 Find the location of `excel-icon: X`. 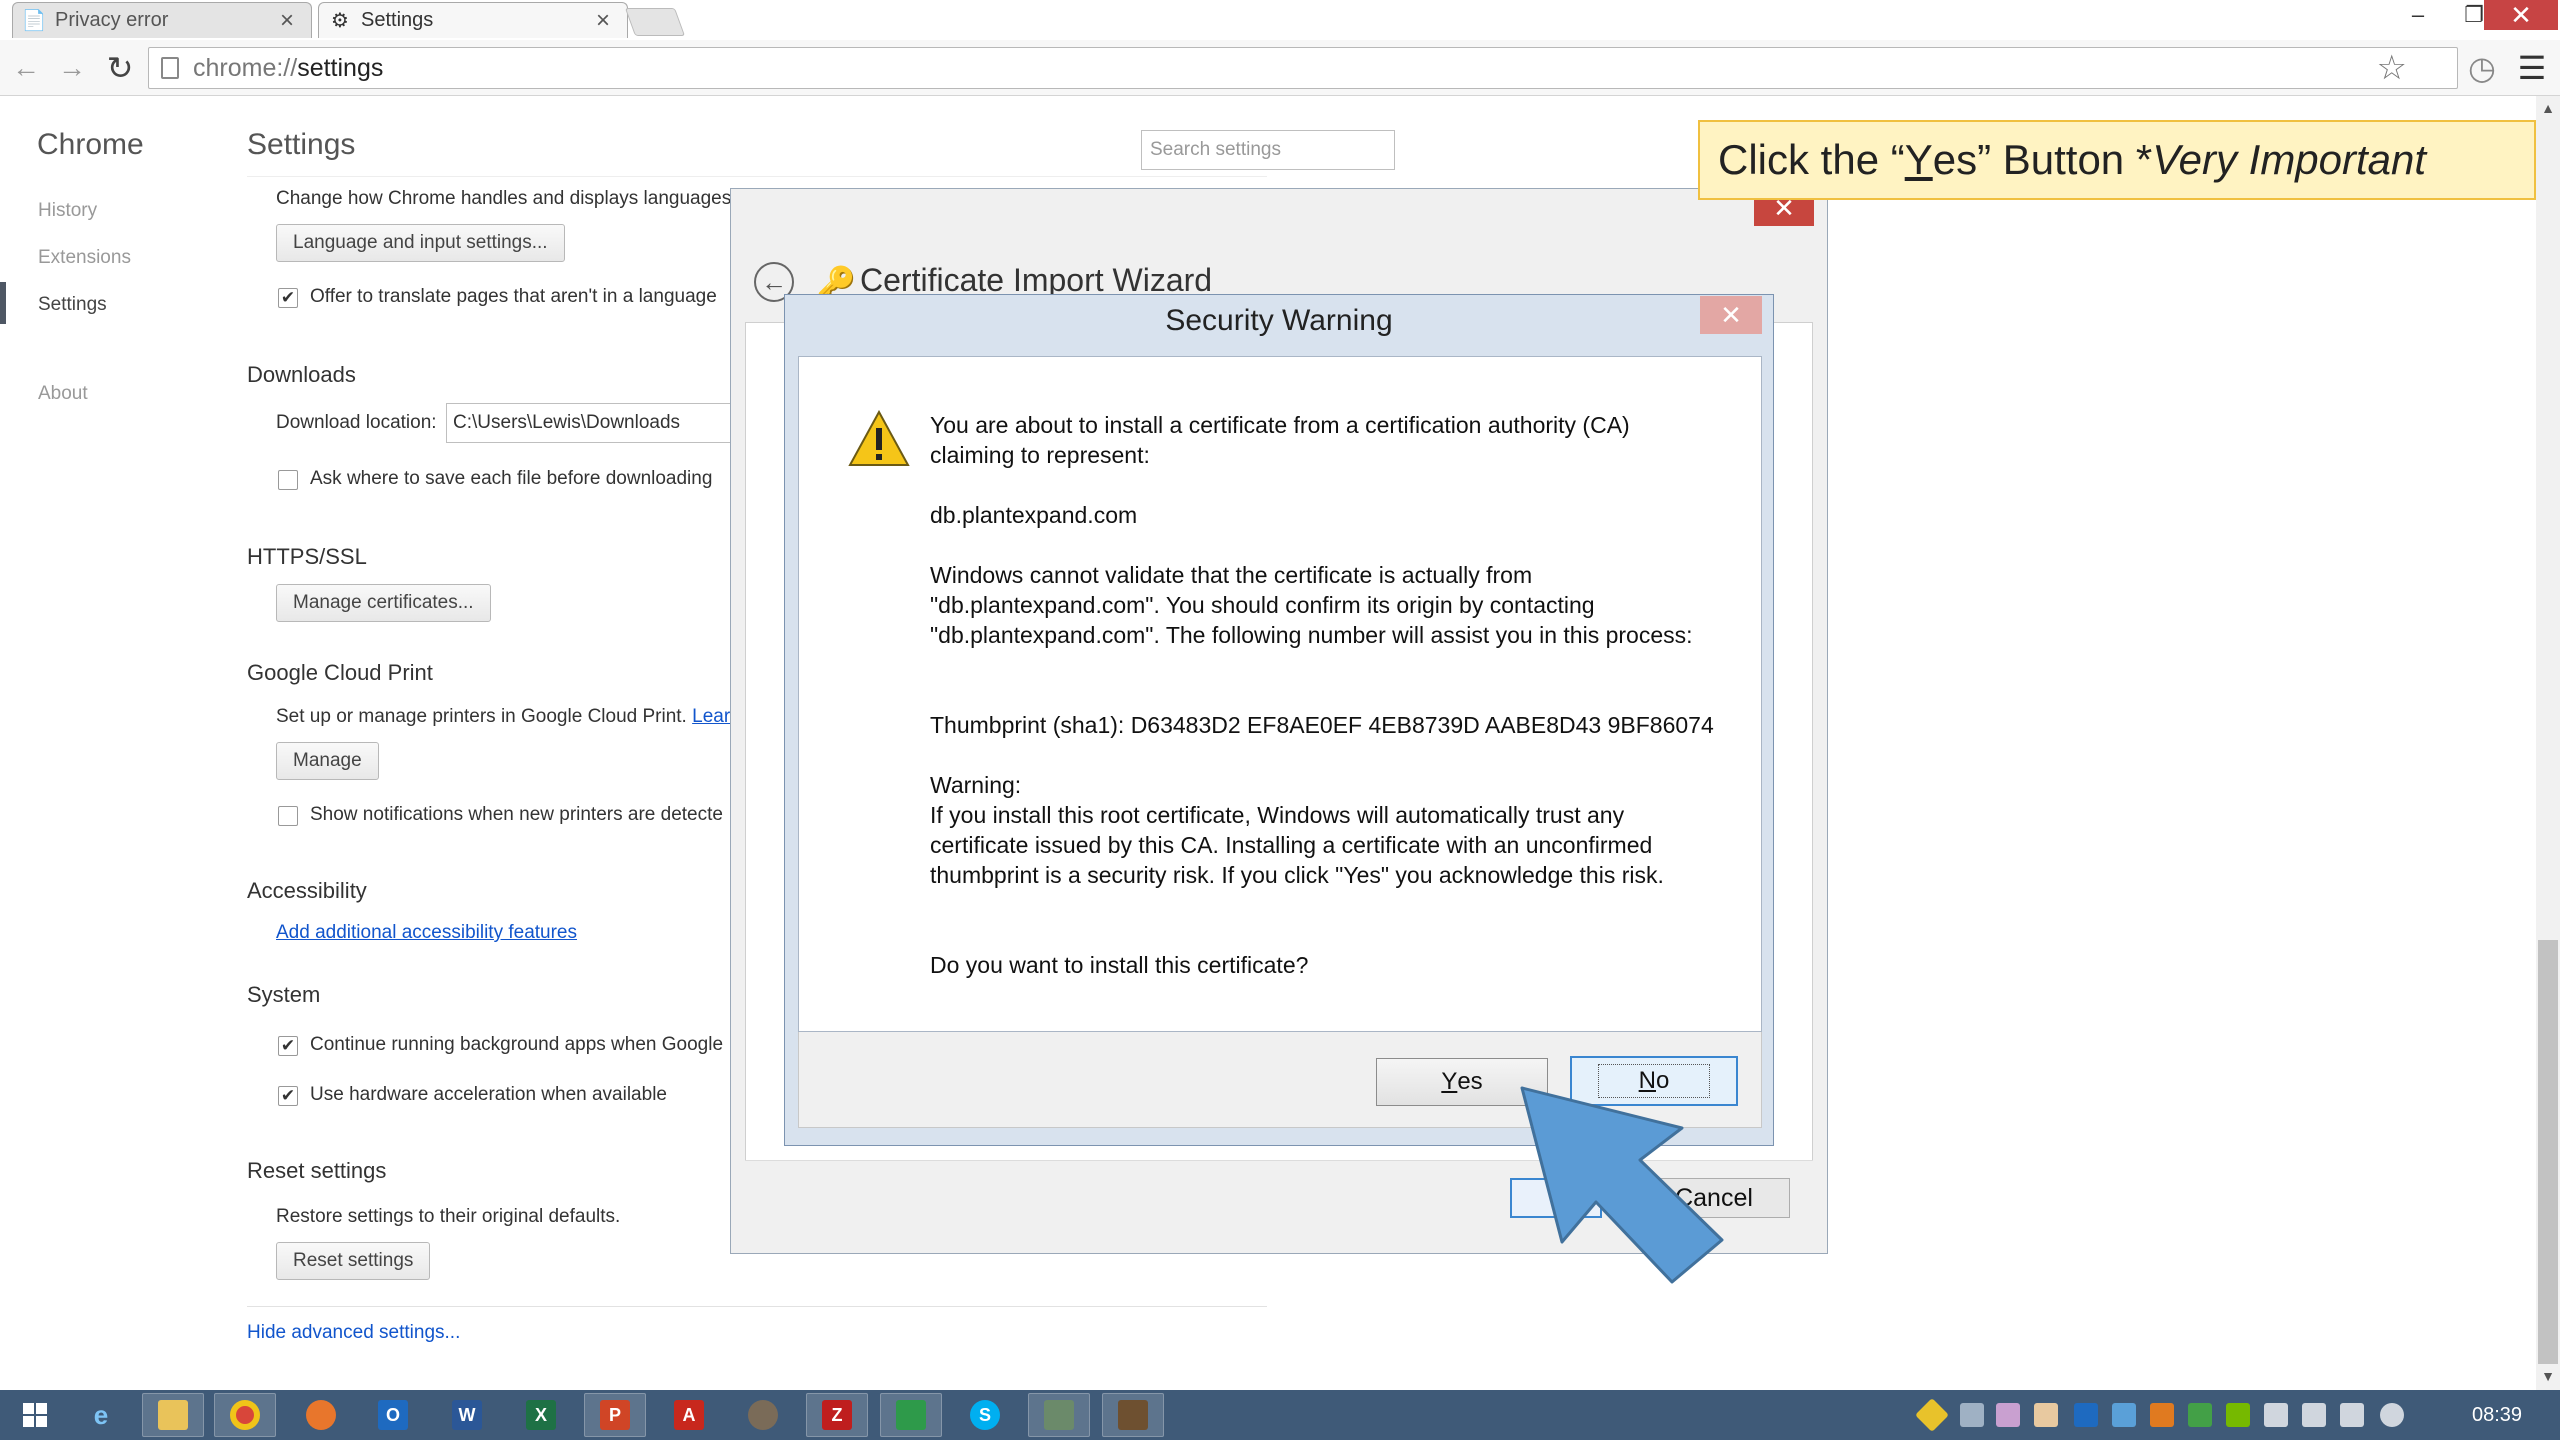

excel-icon: X is located at coordinates (541, 1415).